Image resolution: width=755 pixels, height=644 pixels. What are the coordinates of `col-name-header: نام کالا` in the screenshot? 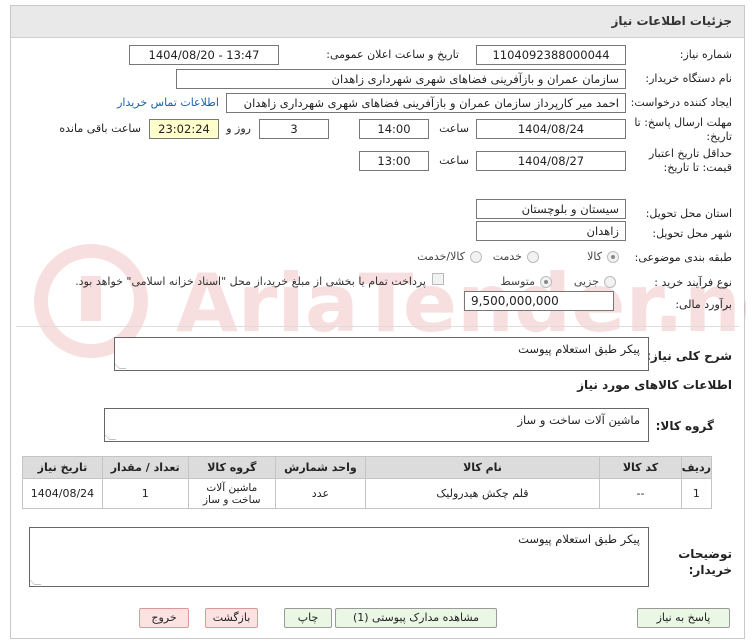 It's located at (482, 467).